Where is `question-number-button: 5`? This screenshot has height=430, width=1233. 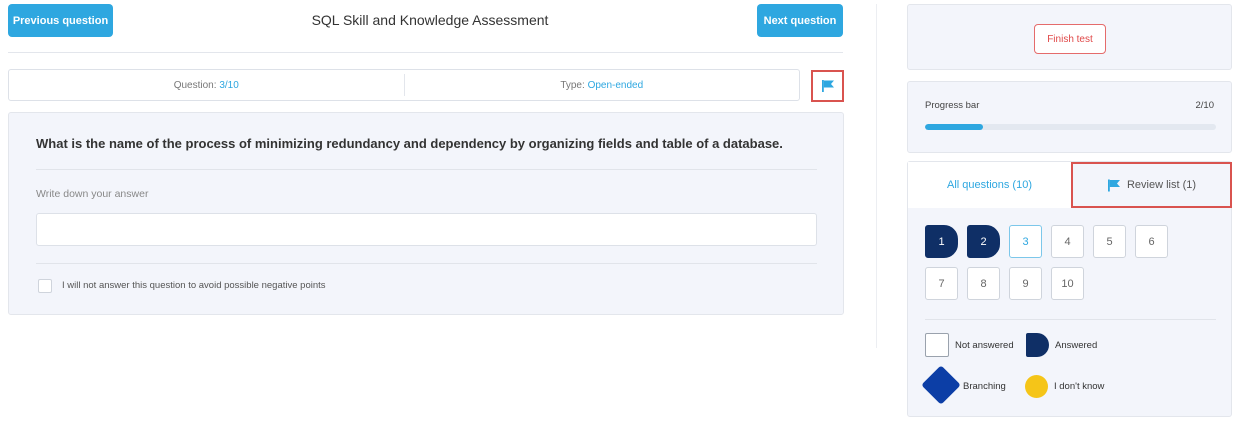 question-number-button: 5 is located at coordinates (1109, 241).